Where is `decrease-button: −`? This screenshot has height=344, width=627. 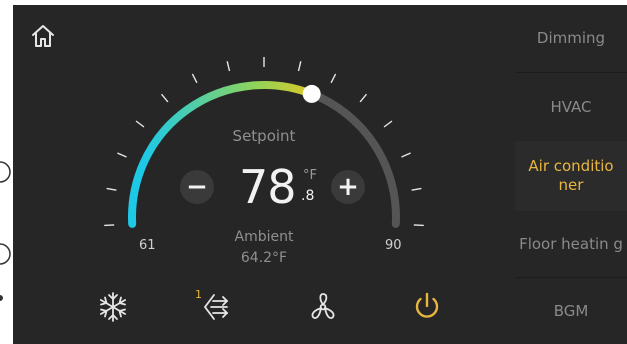
decrease-button: − is located at coordinates (197, 187).